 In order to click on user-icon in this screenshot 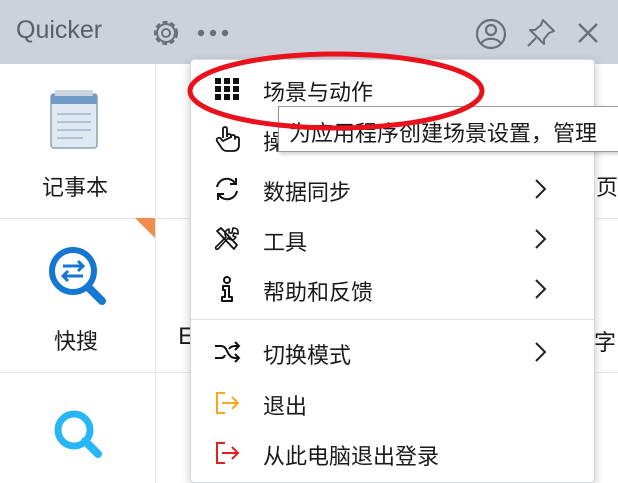, I will do `click(491, 34)`.